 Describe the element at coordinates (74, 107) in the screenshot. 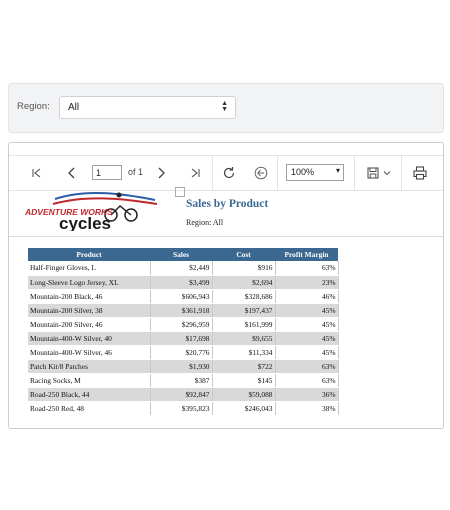

I see `region-select-value: All` at that location.